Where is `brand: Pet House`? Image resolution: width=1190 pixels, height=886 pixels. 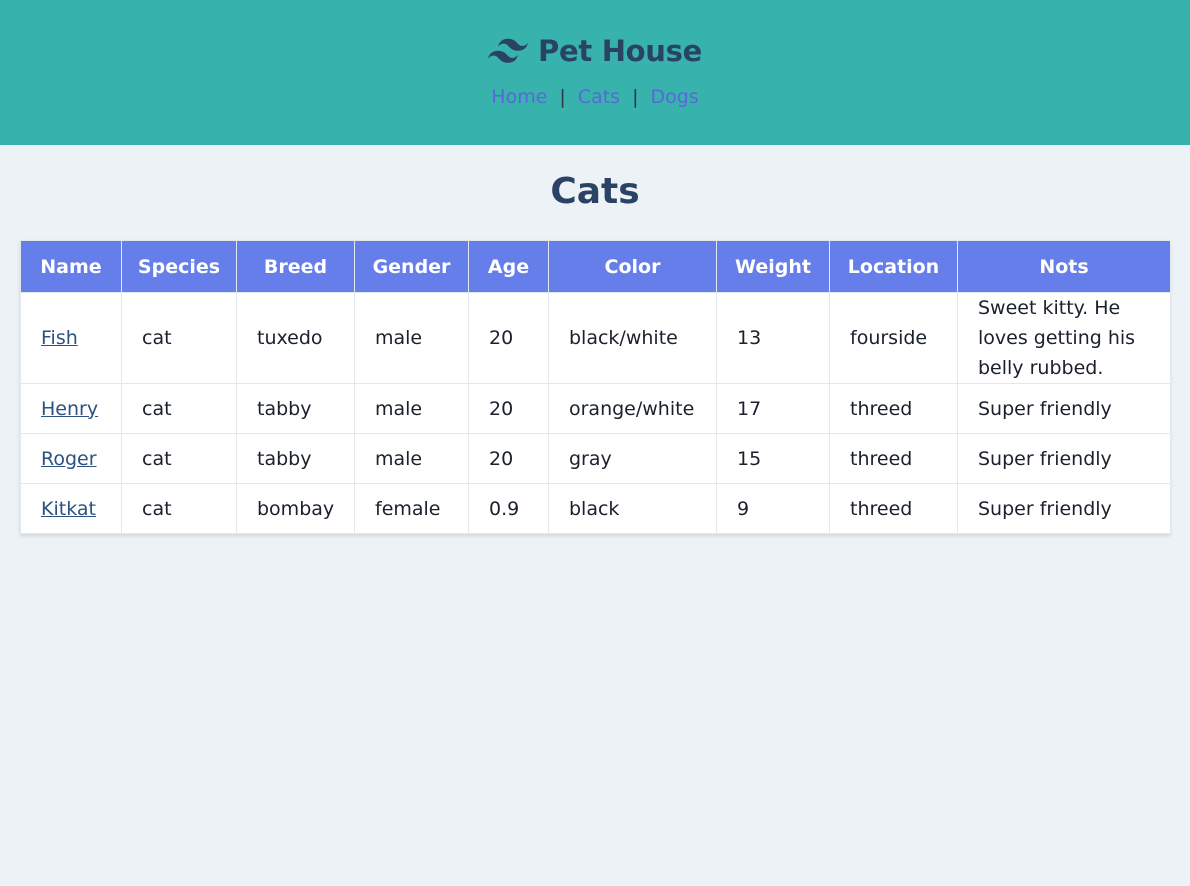 brand: Pet House is located at coordinates (595, 51).